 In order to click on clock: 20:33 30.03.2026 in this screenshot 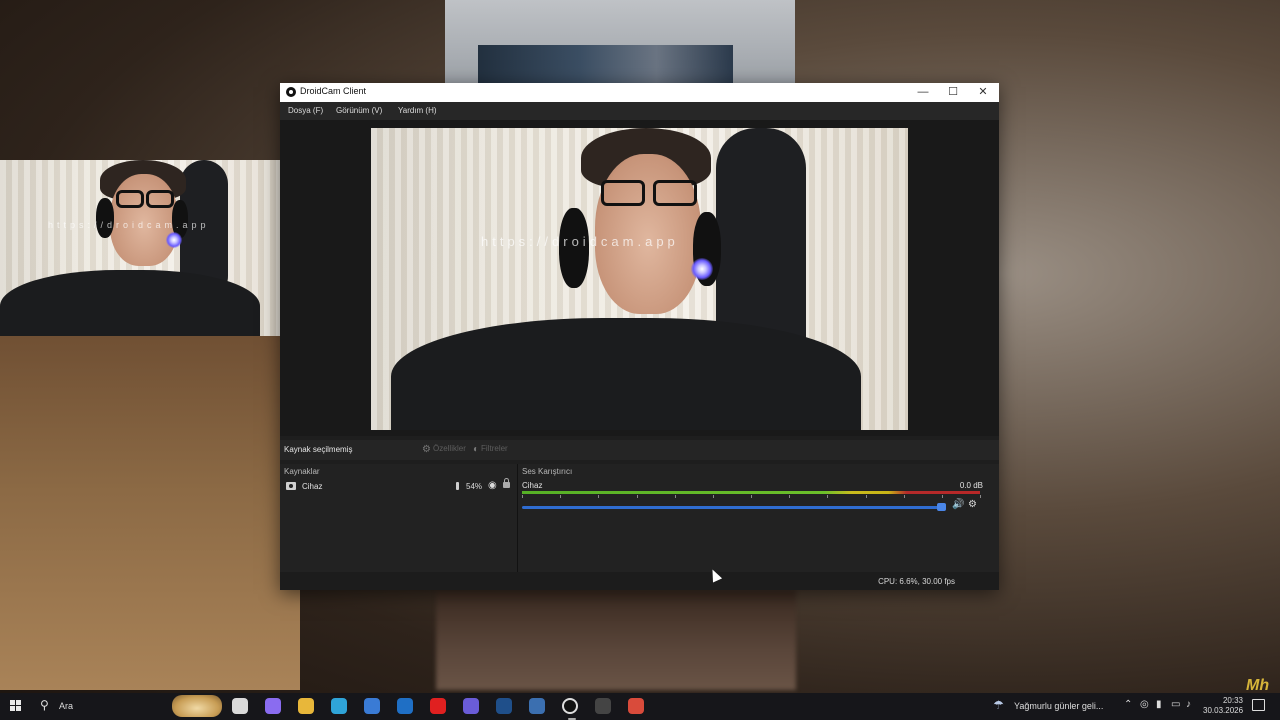, I will do `click(1223, 706)`.